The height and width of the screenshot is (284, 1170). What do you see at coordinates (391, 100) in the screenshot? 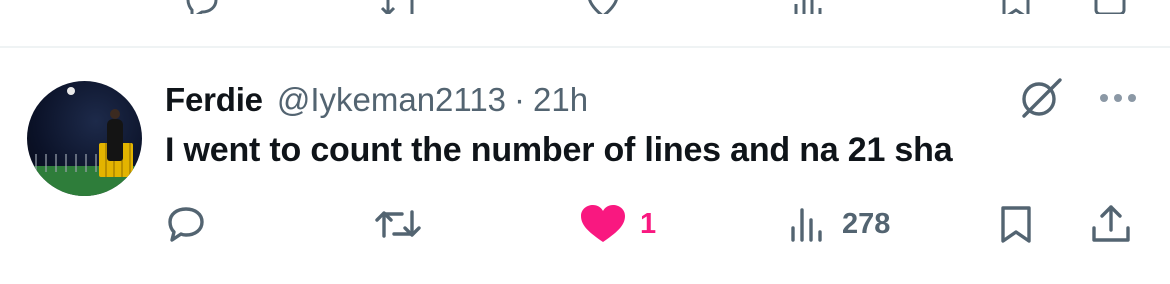
I see `user-handle: @Iykeman2113` at bounding box center [391, 100].